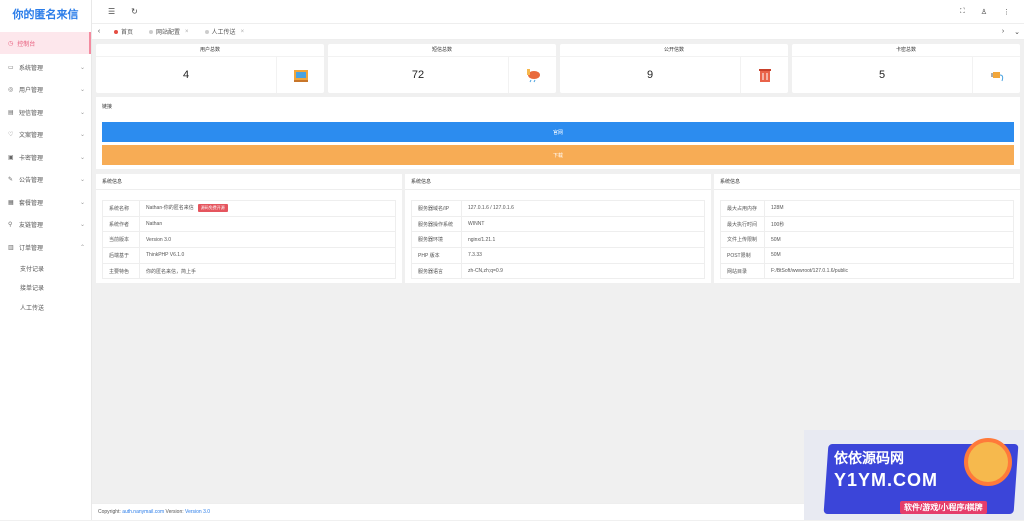 The image size is (1024, 521). I want to click on table-row: 网站目录 F:/BtSoft/wwwroot/127.0.1.6/public, so click(867, 271).